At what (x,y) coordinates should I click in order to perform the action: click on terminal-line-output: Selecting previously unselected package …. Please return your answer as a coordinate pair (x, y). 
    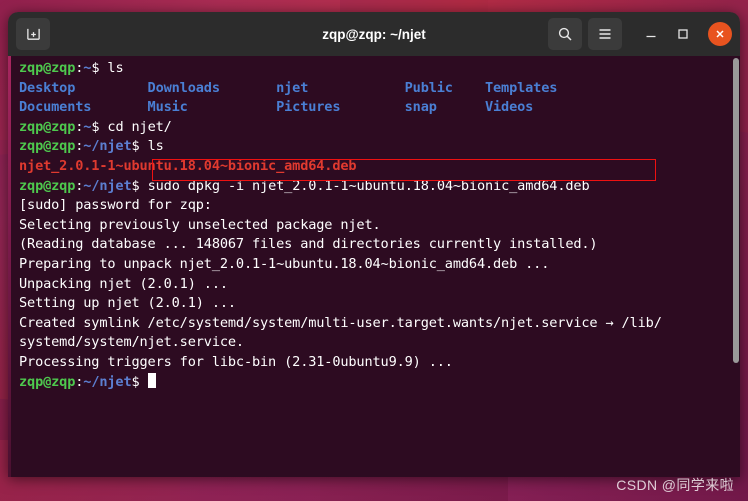
    Looking at the image, I should click on (373, 226).